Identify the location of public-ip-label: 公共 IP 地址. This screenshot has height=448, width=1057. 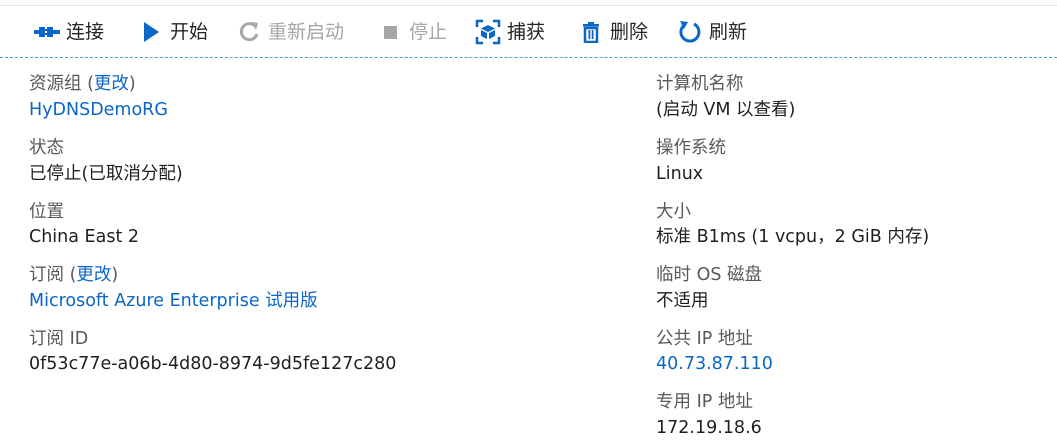
(704, 339).